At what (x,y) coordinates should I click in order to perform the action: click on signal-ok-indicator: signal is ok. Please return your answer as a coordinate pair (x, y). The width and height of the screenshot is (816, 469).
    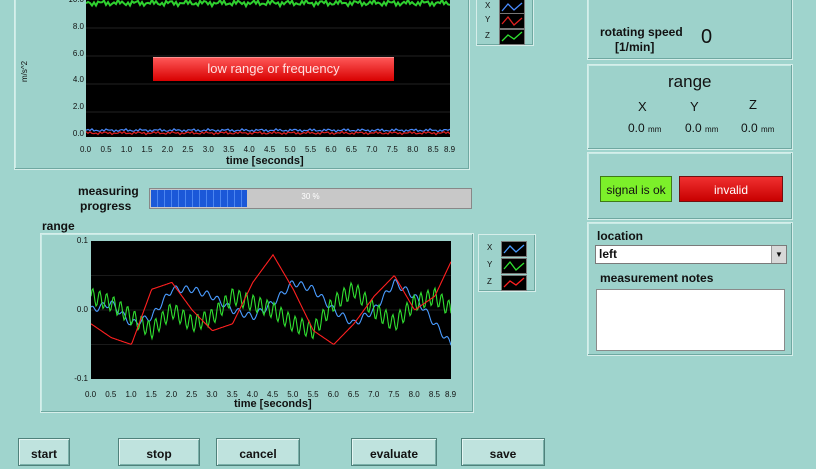
    Looking at the image, I should click on (636, 189).